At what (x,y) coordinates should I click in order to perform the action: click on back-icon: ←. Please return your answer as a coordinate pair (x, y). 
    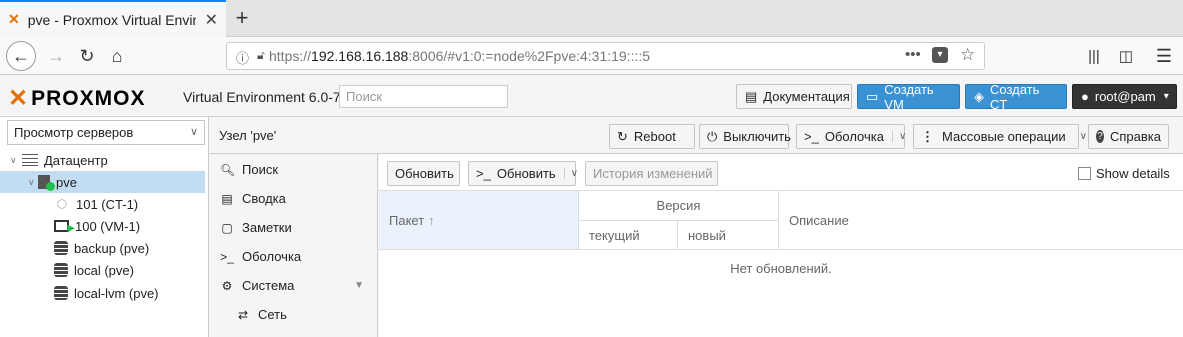
    Looking at the image, I should click on (21, 56).